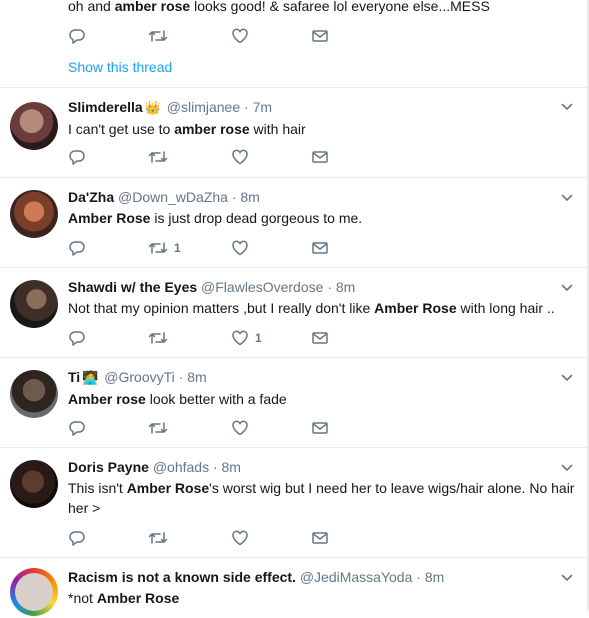 This screenshot has height=618, width=589. What do you see at coordinates (91, 197) in the screenshot?
I see `display-name: Da'Zha` at bounding box center [91, 197].